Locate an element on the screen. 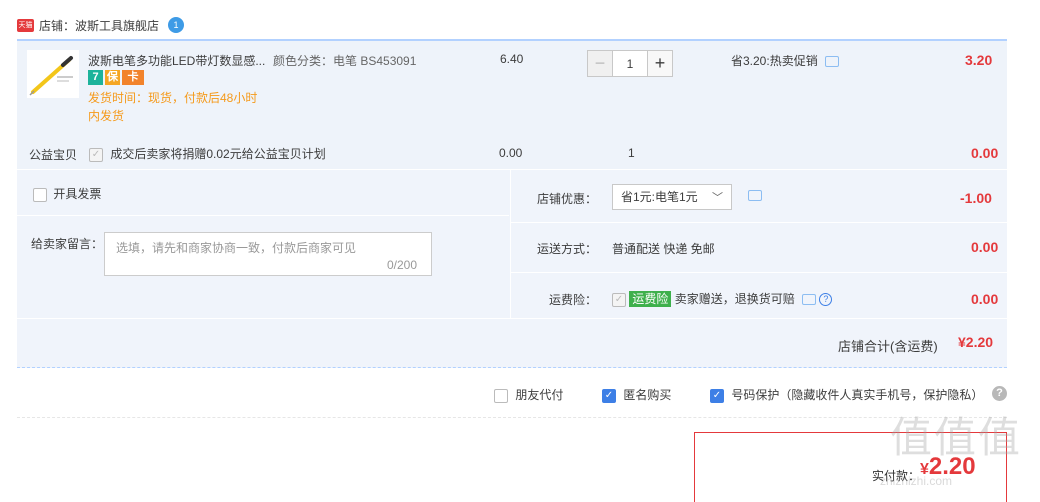  item-subtotal: 3.20 is located at coordinates (979, 60).